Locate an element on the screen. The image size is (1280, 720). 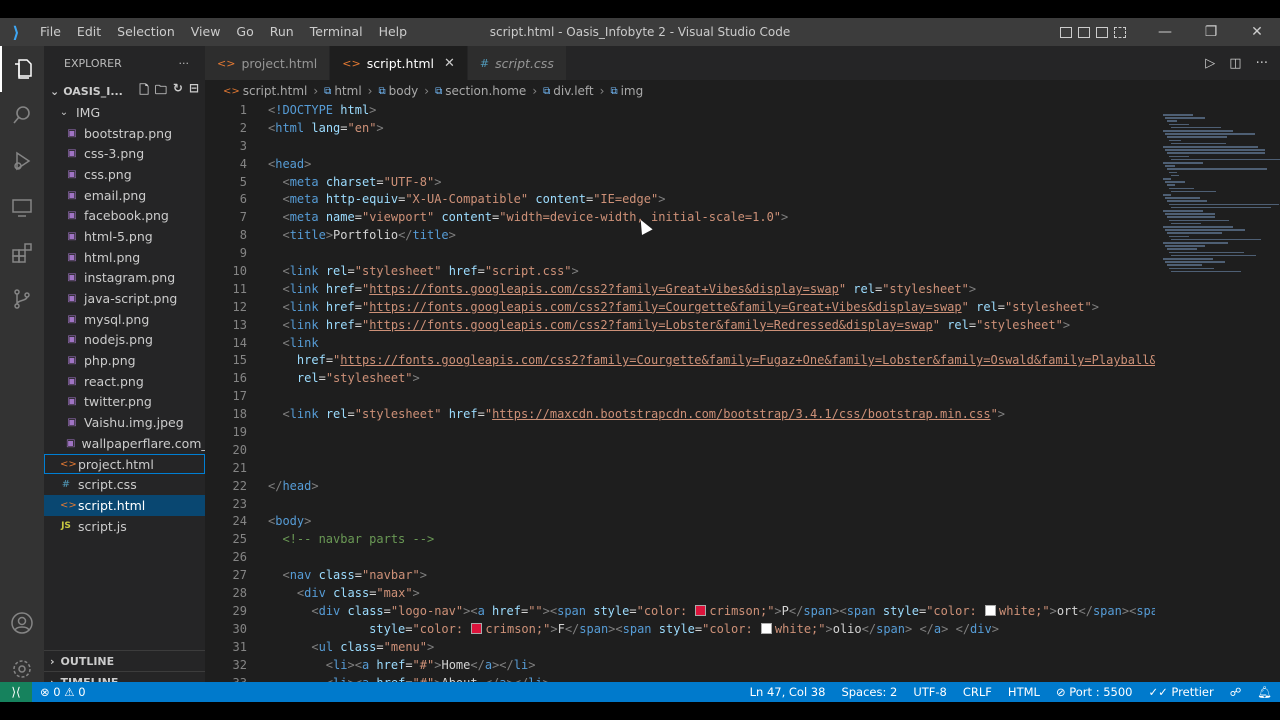
breadcrumb-item: html is located at coordinates (347, 91).